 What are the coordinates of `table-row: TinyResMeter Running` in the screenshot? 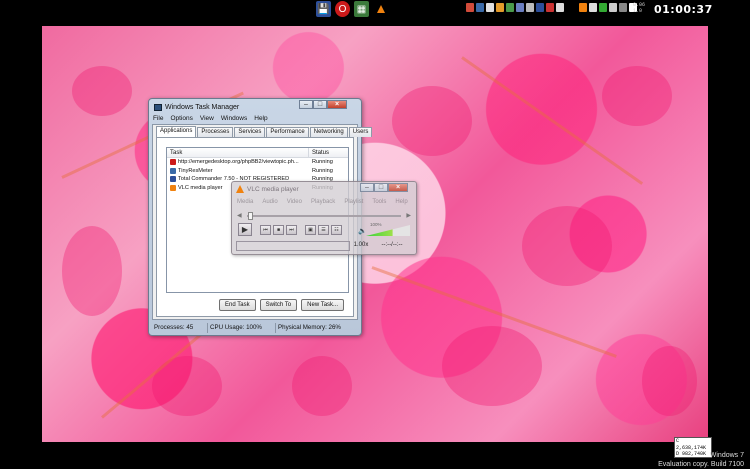 It's located at (257, 171).